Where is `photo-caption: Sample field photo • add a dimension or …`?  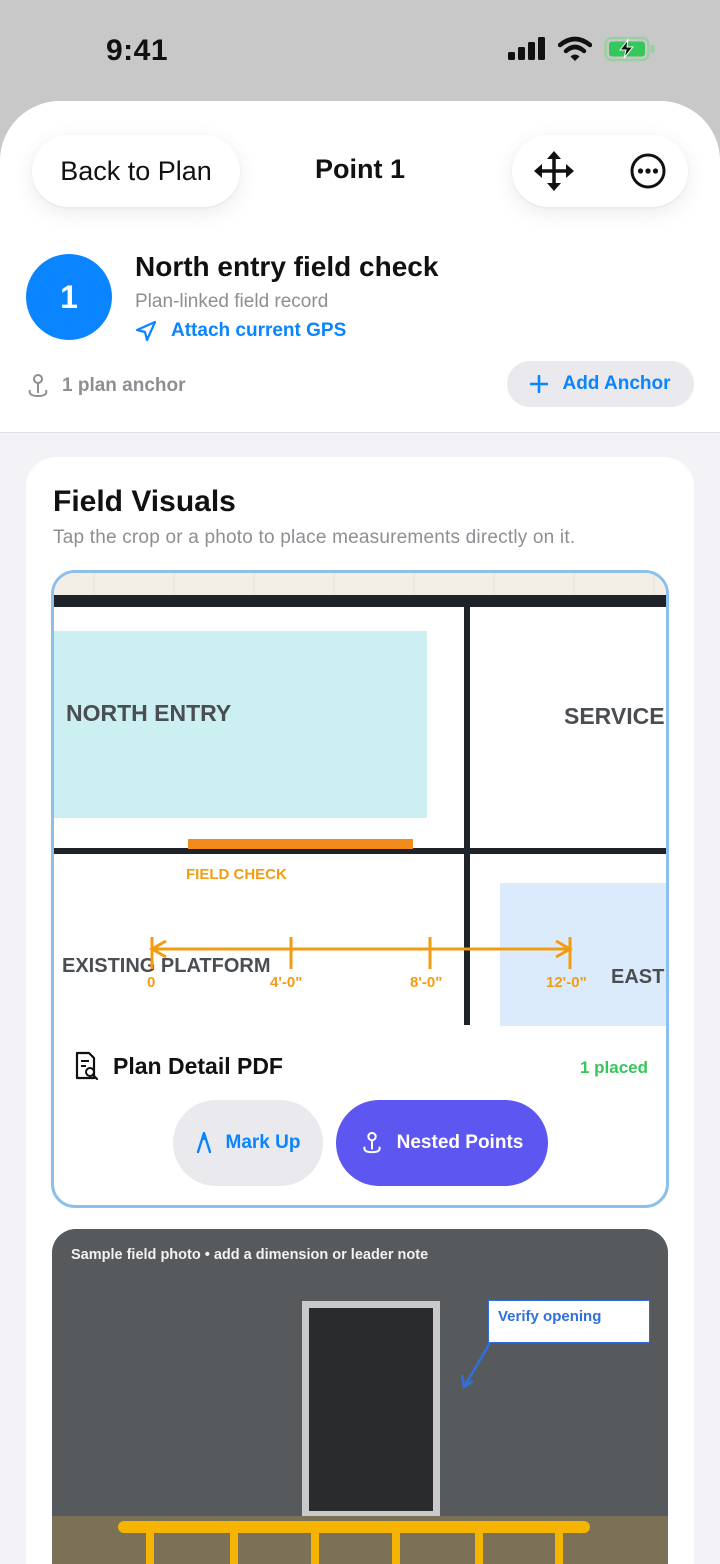
photo-caption: Sample field photo • add a dimension or … is located at coordinates (250, 1255).